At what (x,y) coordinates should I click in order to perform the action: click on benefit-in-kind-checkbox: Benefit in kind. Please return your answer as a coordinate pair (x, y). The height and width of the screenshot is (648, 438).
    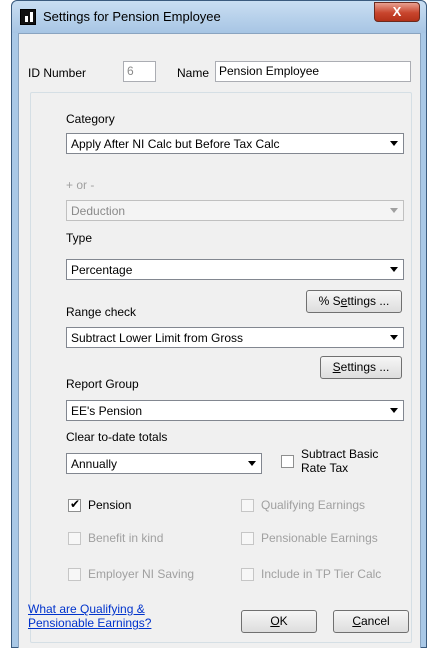
    Looking at the image, I should click on (115, 538).